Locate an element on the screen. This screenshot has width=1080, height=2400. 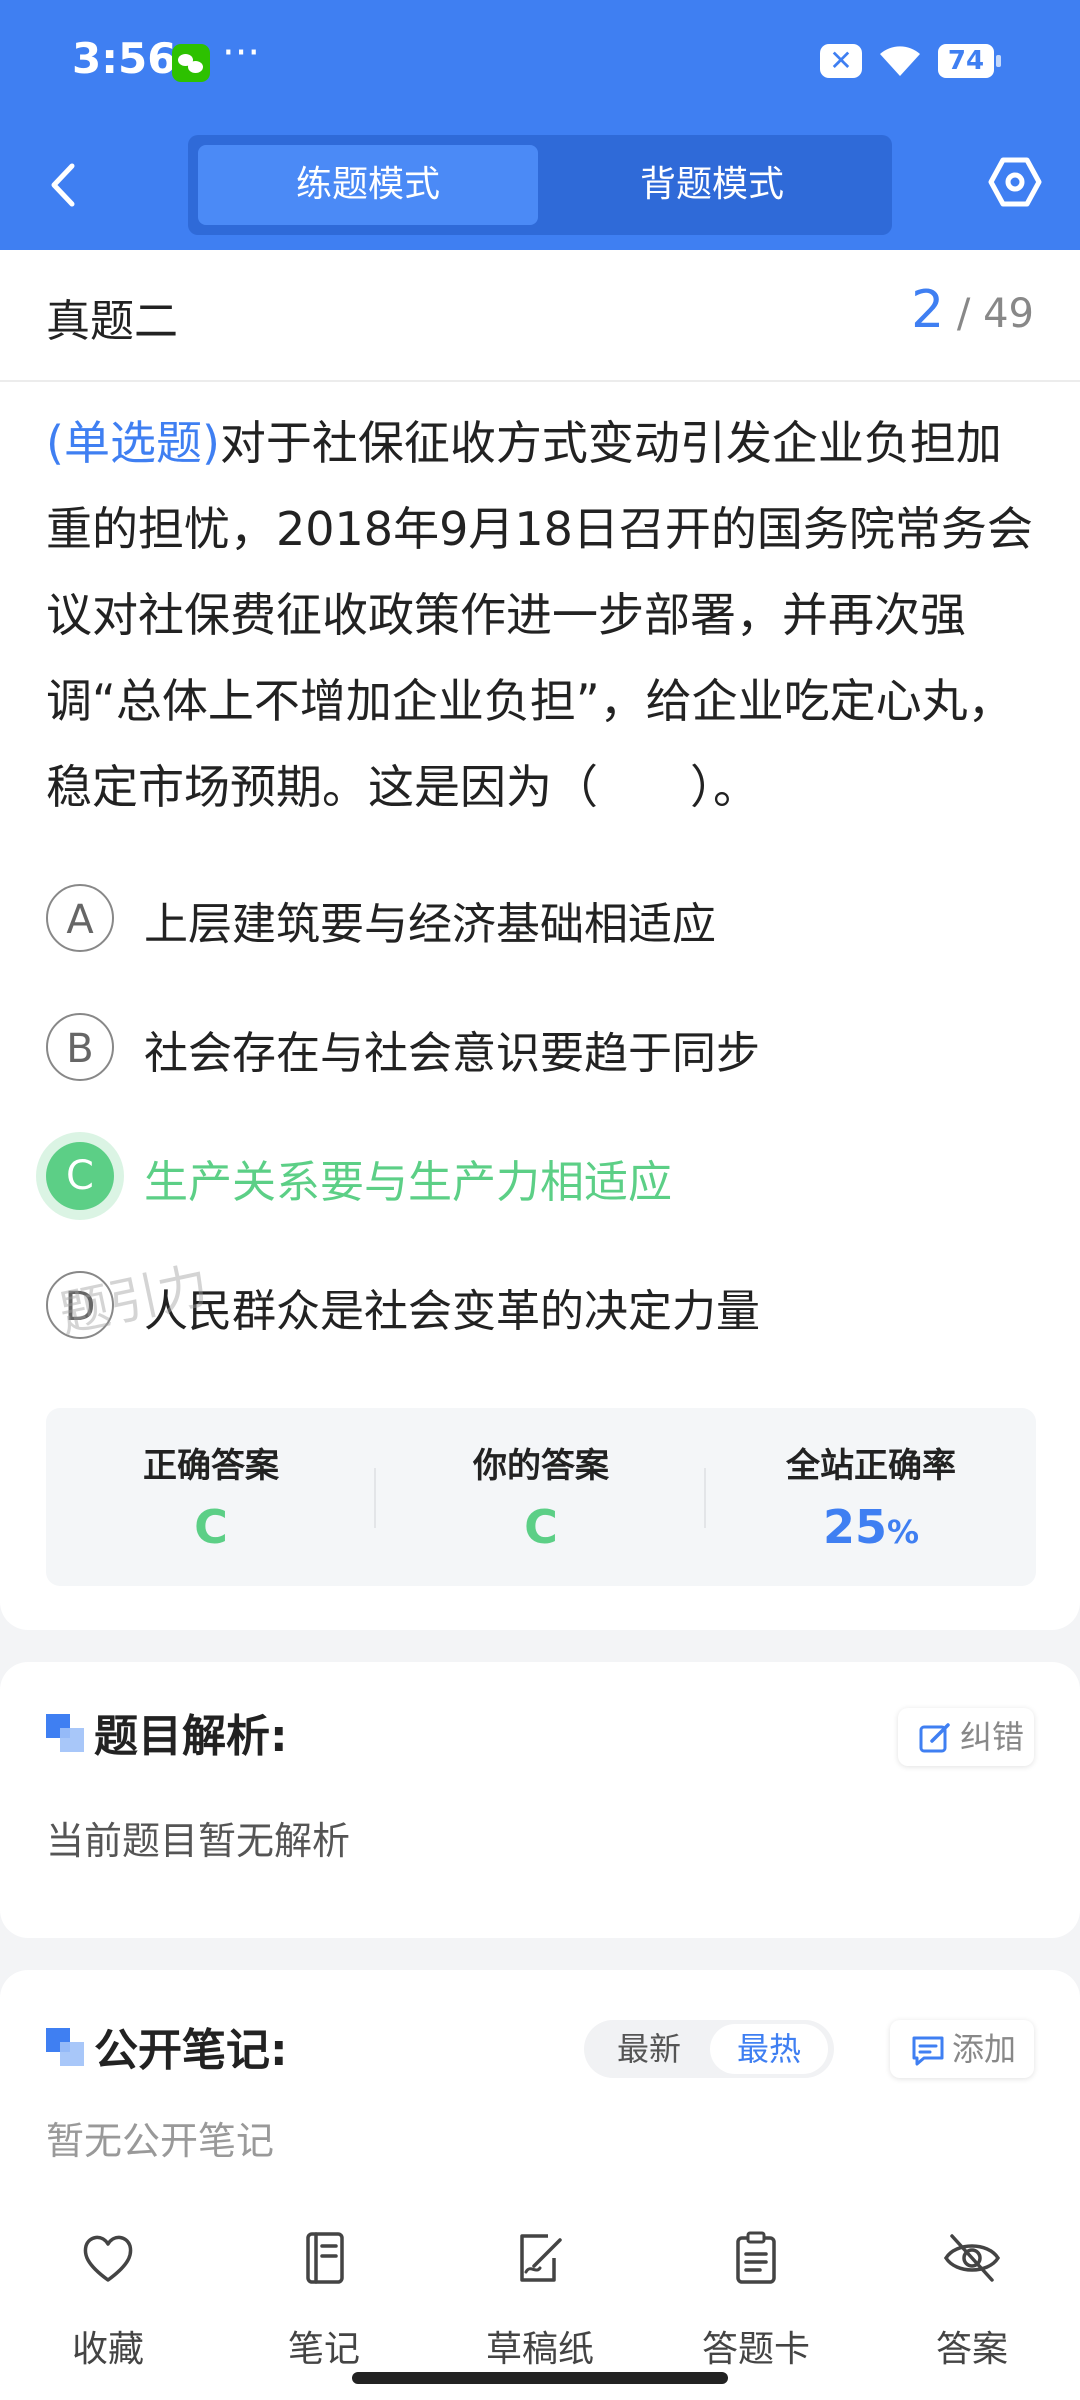
accuracy-number: 25 is located at coordinates (854, 1527).